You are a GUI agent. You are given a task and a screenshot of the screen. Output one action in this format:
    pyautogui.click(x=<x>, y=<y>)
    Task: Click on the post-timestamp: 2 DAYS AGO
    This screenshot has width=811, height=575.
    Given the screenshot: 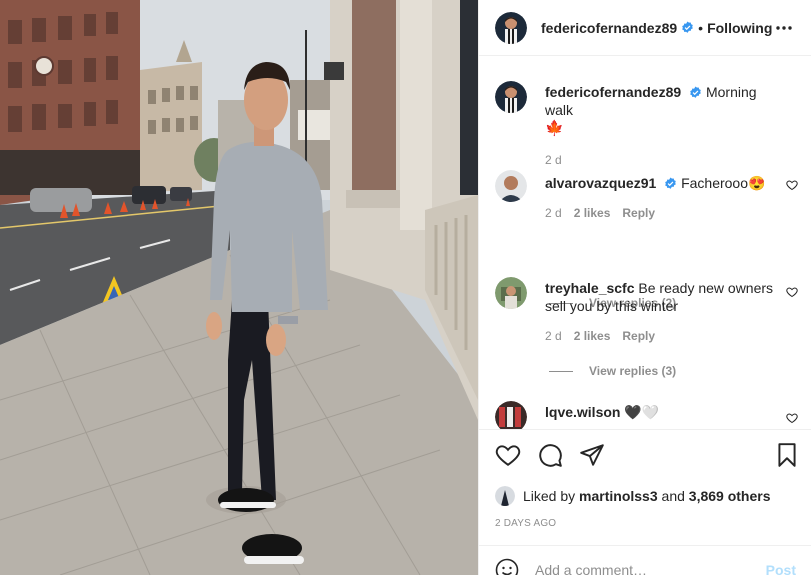 What is the action you would take?
    pyautogui.click(x=525, y=523)
    